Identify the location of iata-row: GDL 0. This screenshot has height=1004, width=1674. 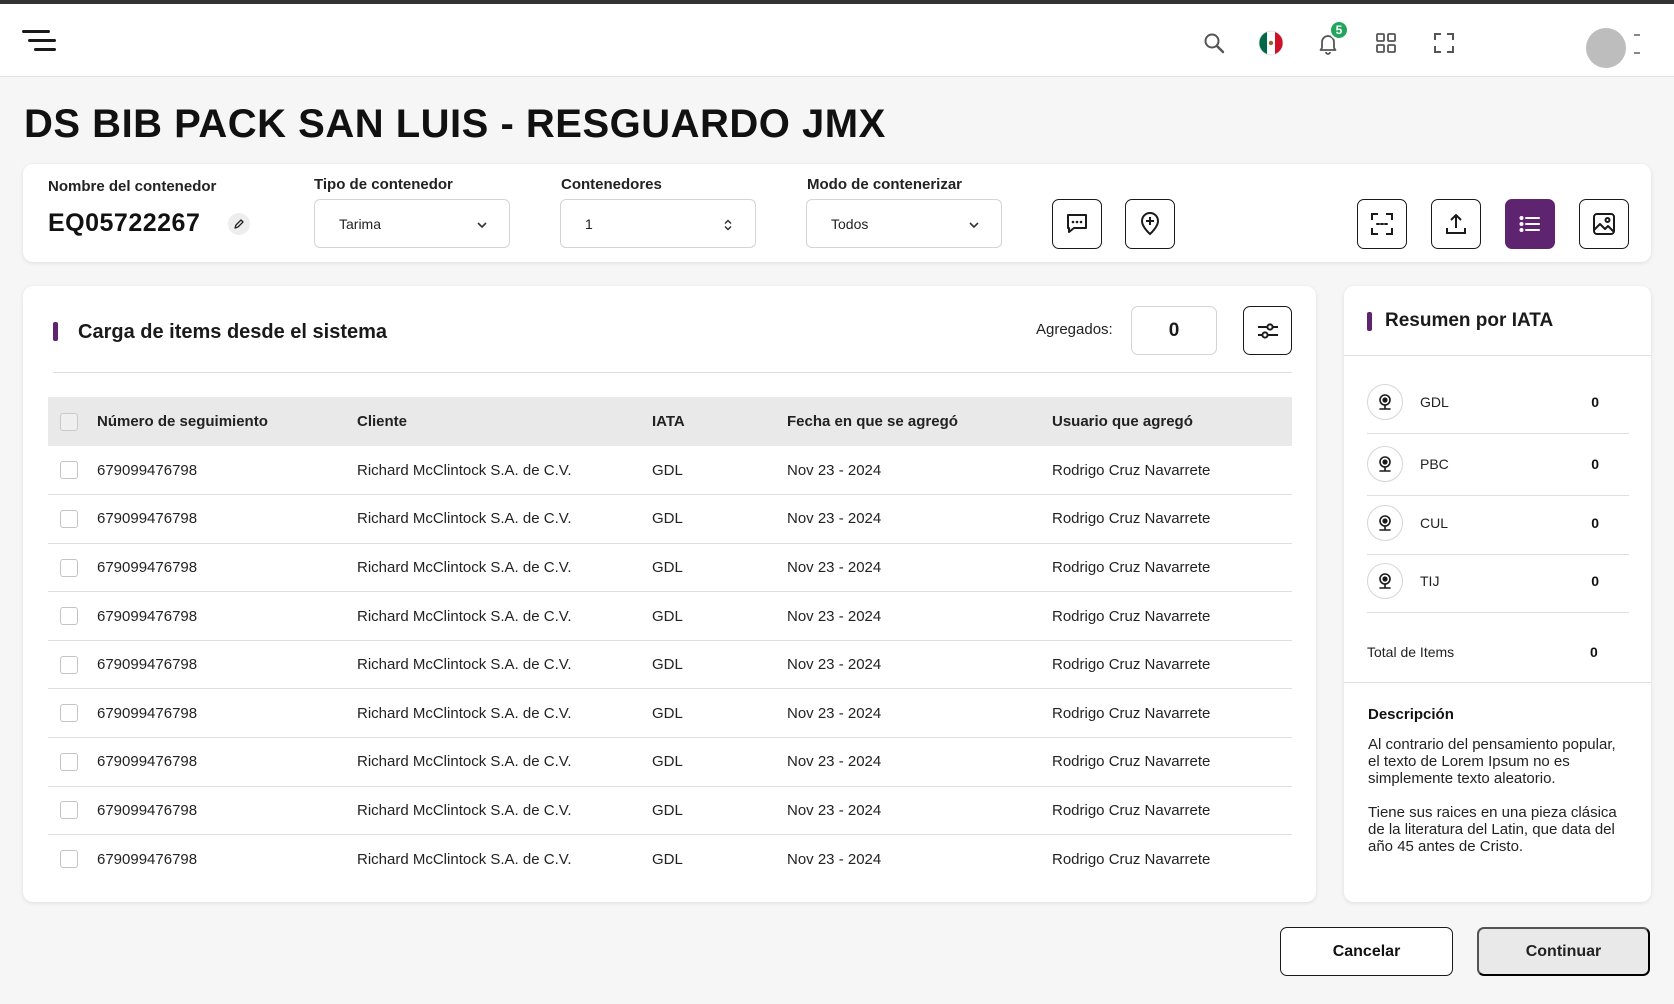
(1498, 403).